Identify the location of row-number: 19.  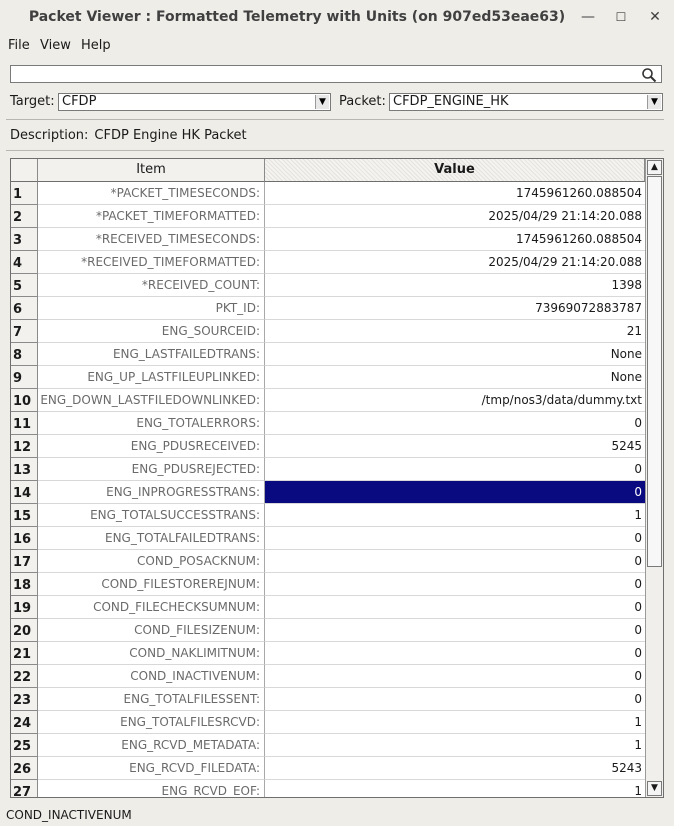
(24, 607).